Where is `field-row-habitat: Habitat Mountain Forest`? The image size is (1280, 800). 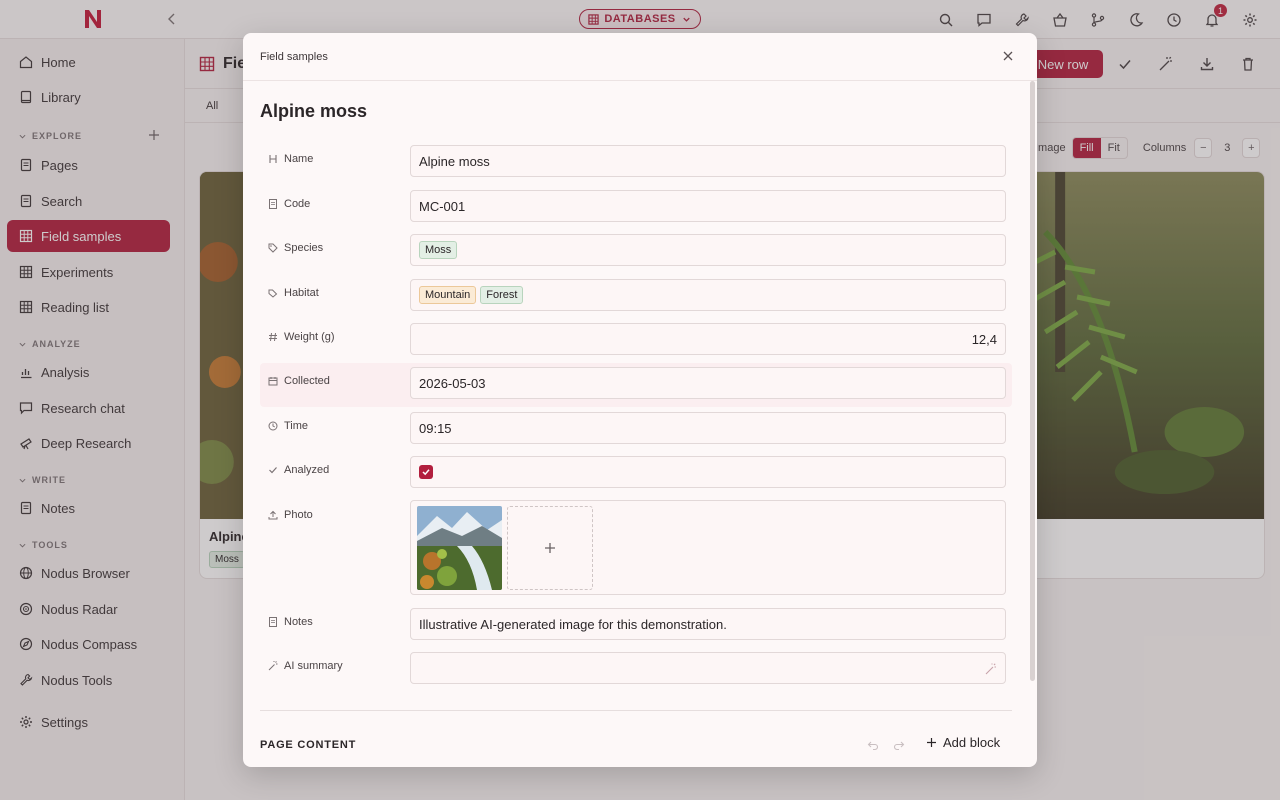
field-row-habitat: Habitat Mountain Forest is located at coordinates (636, 298).